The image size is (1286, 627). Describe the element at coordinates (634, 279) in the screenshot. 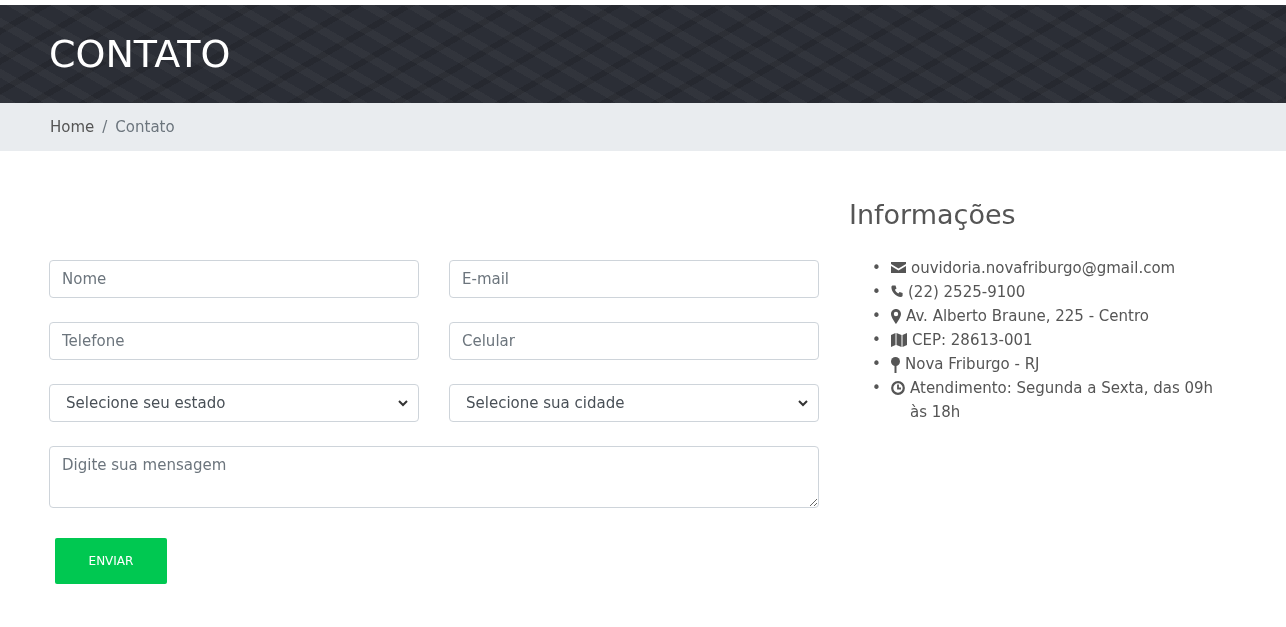

I see `text-field: E-mail` at that location.